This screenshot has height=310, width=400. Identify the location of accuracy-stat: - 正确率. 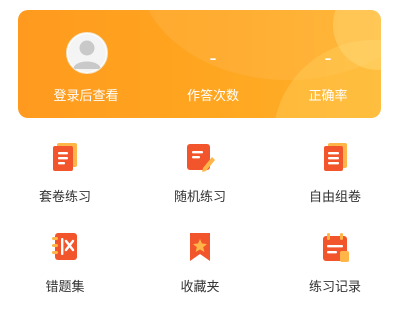
(328, 64).